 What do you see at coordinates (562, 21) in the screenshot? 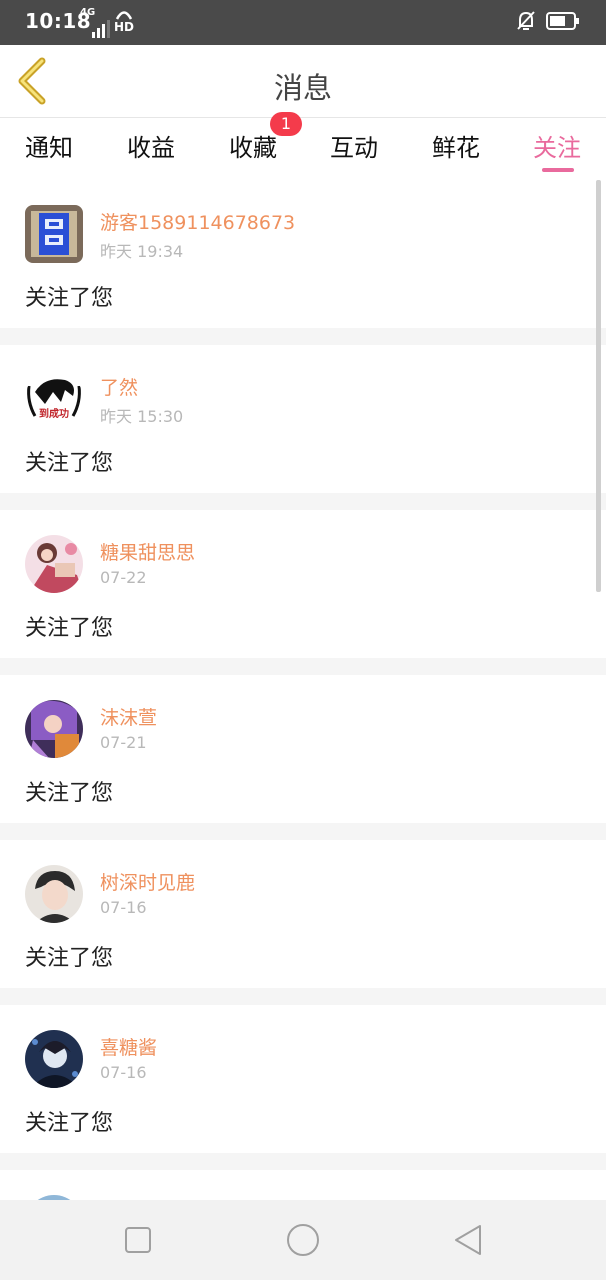
I see `battery-icon` at bounding box center [562, 21].